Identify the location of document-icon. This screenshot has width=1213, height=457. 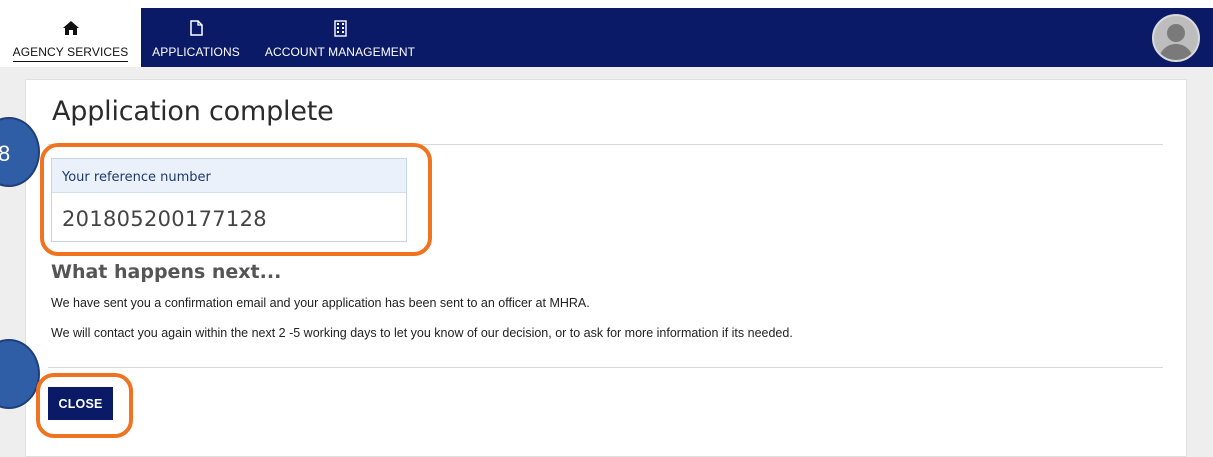
(196, 28).